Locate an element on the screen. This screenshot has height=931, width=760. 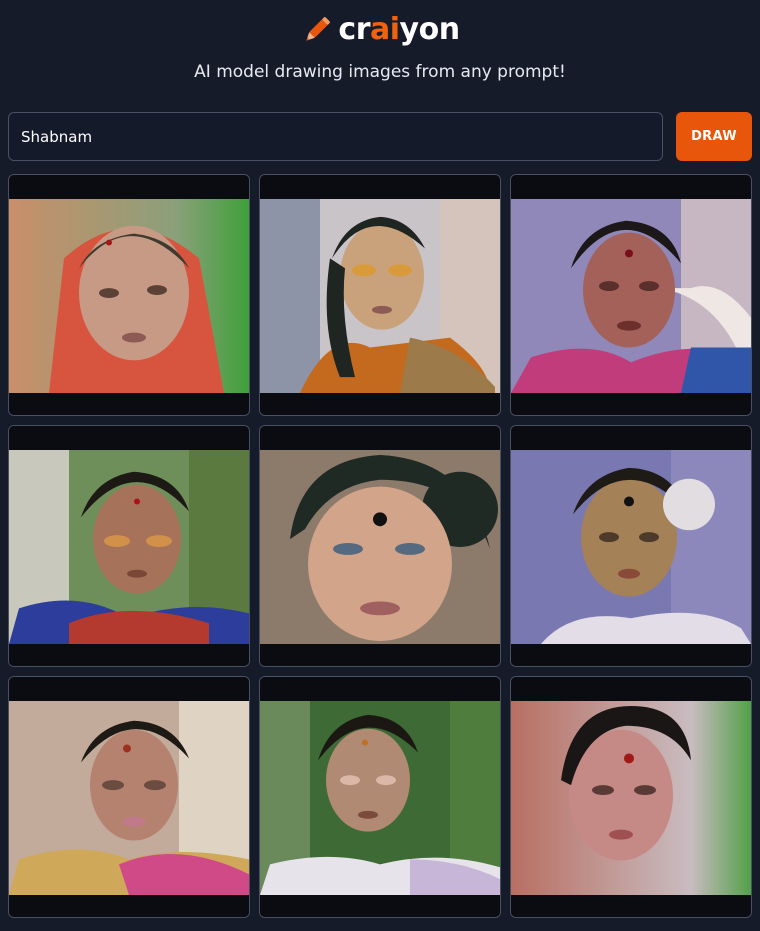
prompt-form: DRAW is located at coordinates (380, 137).